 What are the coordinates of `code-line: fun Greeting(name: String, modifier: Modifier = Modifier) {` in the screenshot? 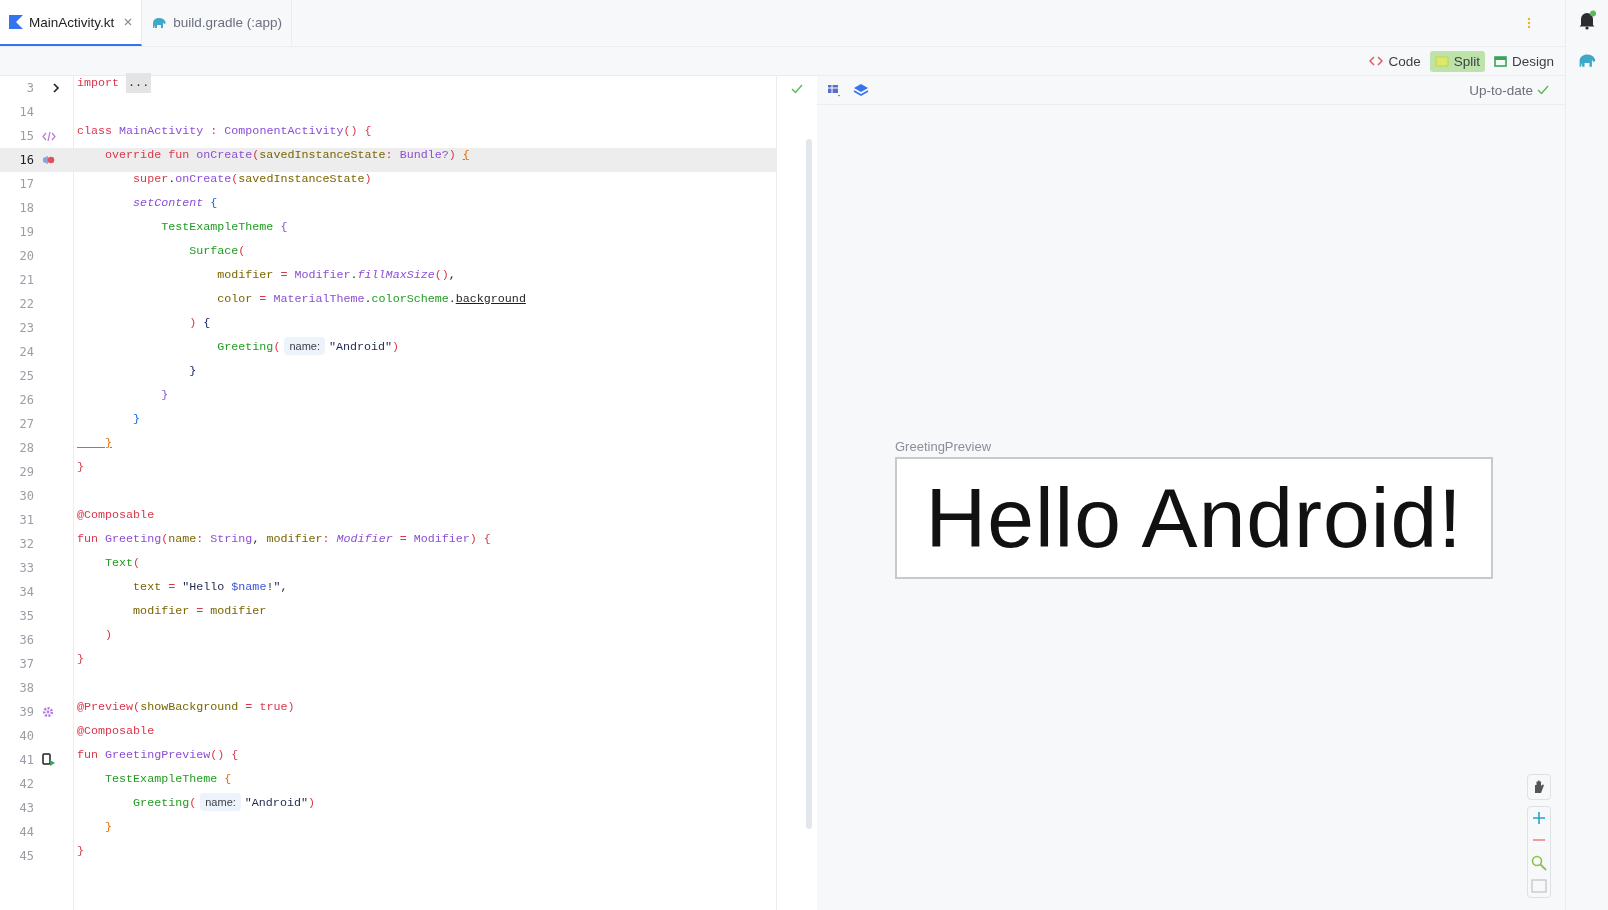 It's located at (284, 540).